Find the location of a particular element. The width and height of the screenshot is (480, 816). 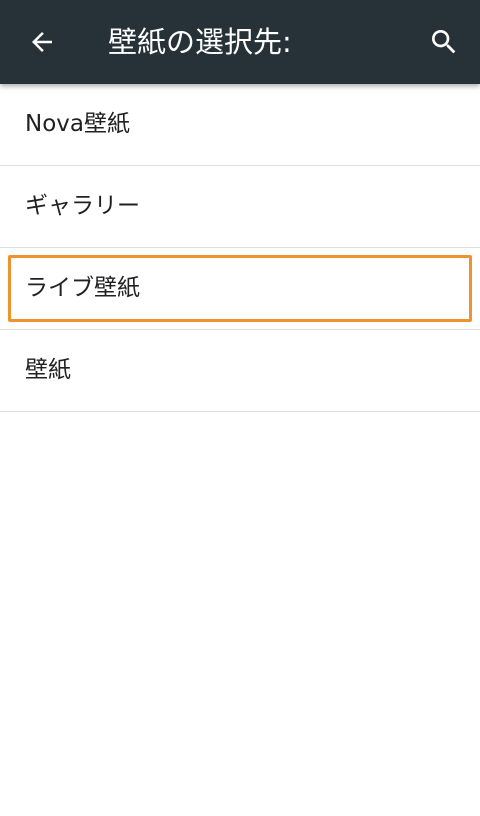

search-icon is located at coordinates (444, 42).